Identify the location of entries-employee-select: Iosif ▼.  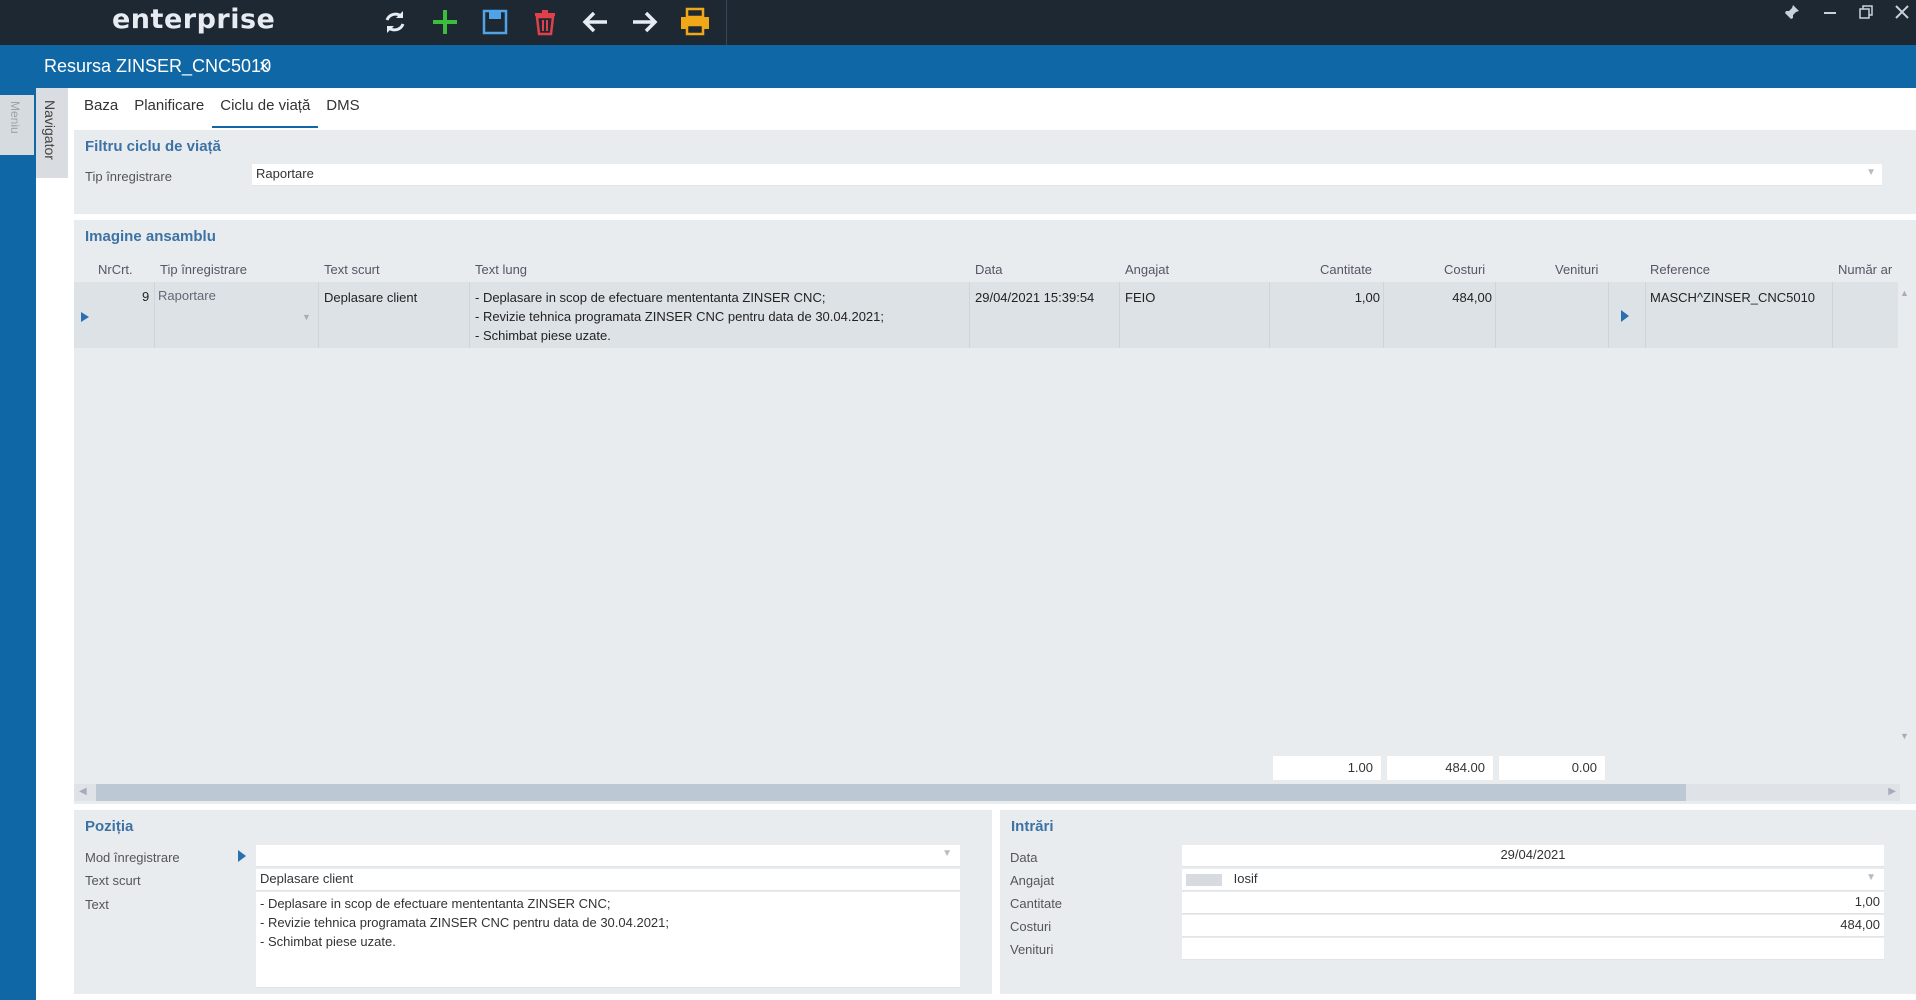
(1533, 880).